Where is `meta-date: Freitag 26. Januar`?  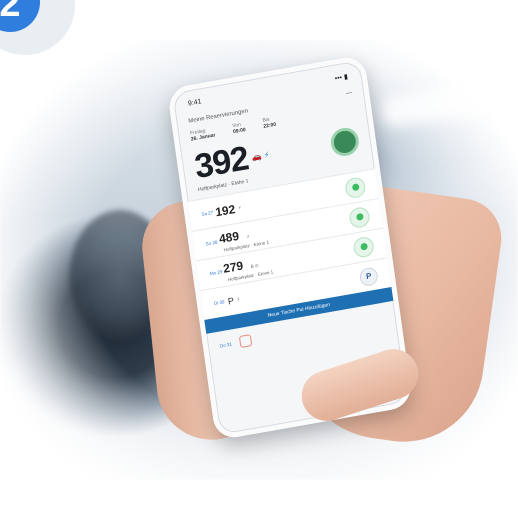
meta-date: Freitag 26. Januar is located at coordinates (202, 135).